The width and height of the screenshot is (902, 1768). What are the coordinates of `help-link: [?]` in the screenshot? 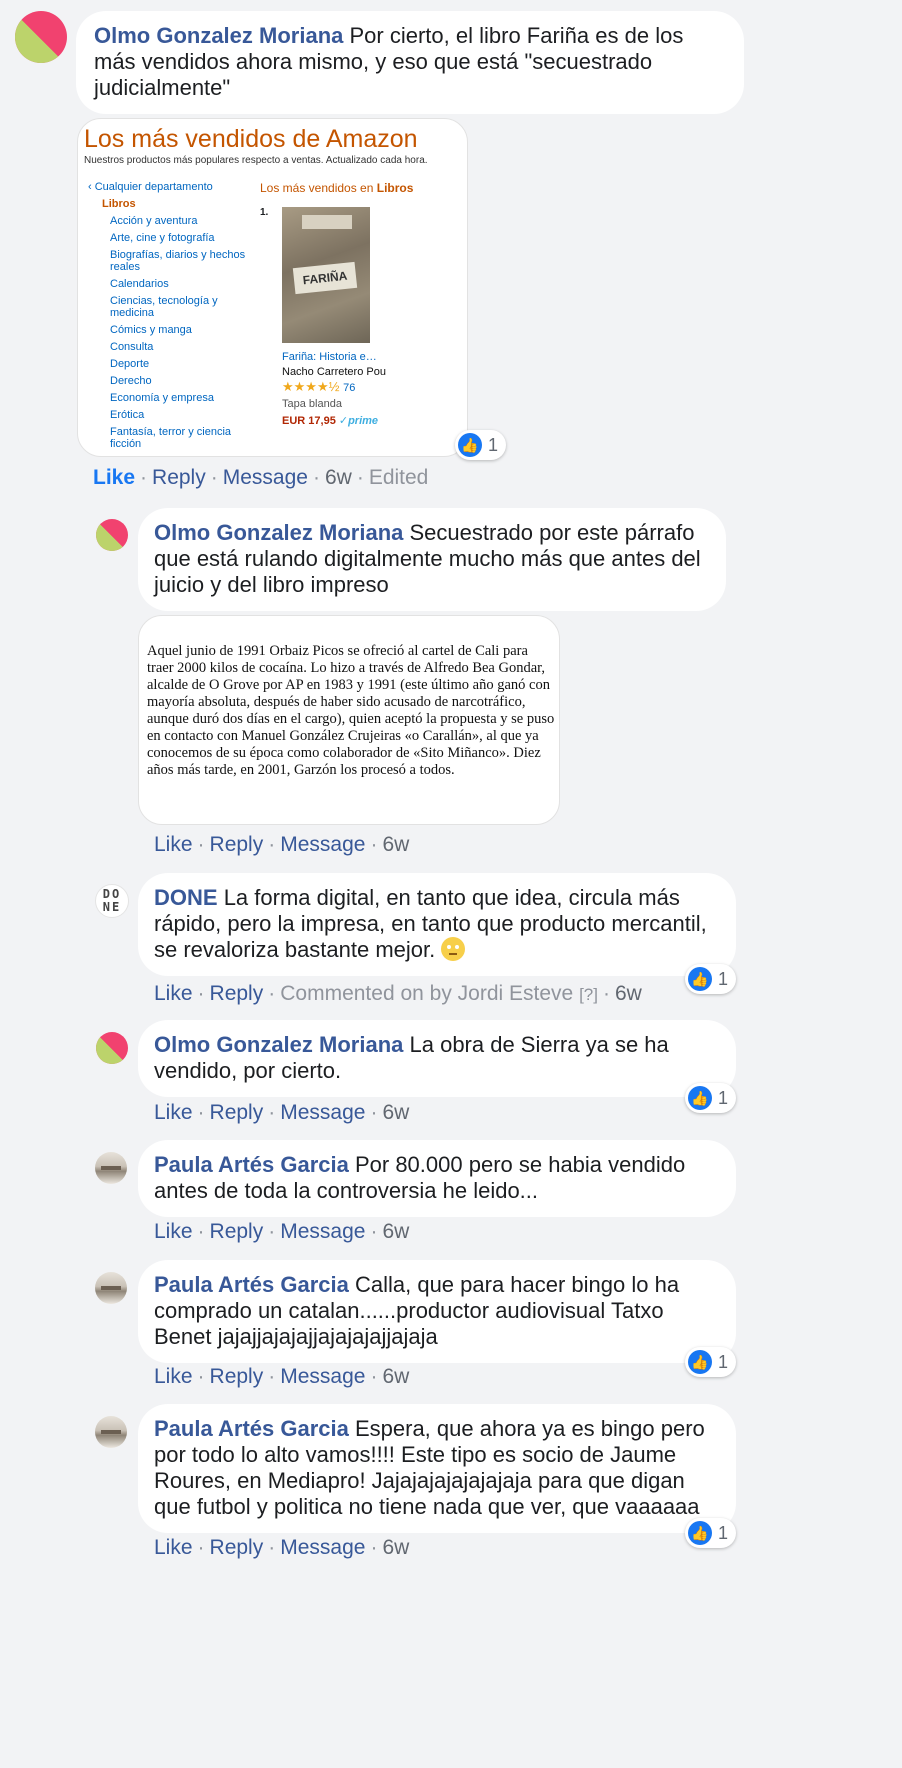 It's located at (588, 994).